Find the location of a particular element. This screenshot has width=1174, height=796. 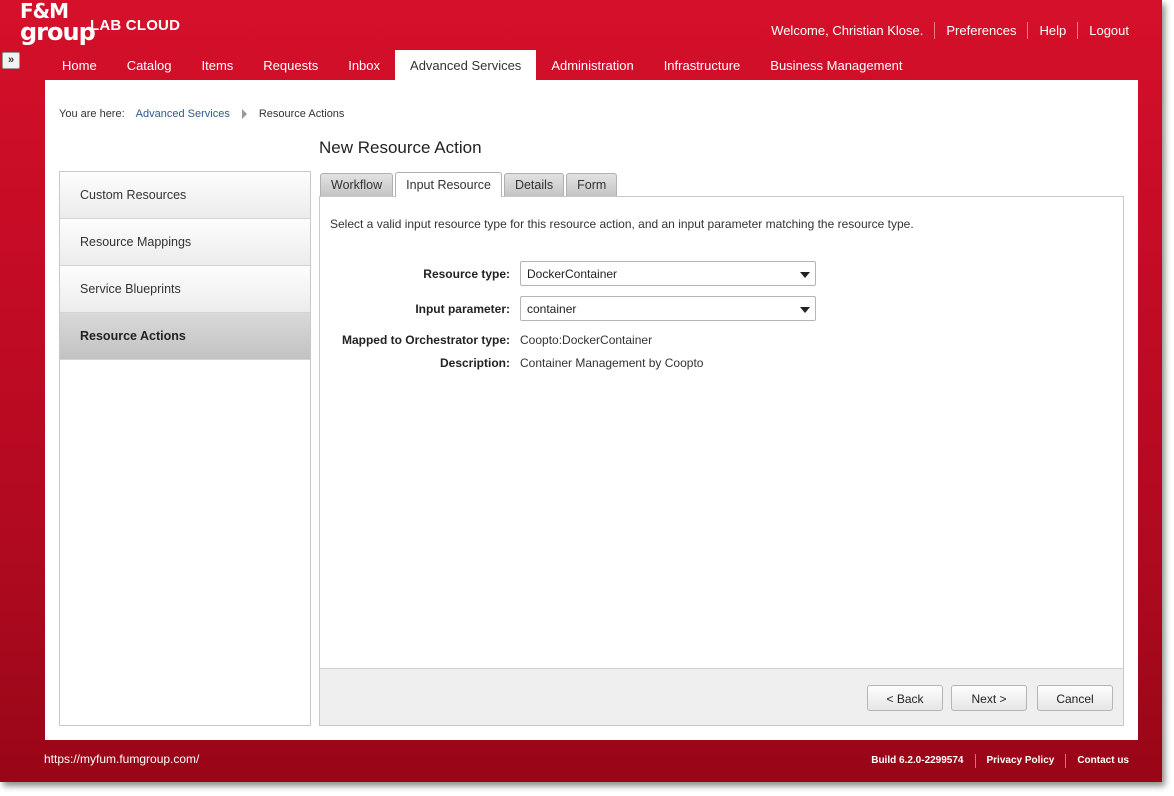

contact-us-link: Contact us is located at coordinates (1097, 761).